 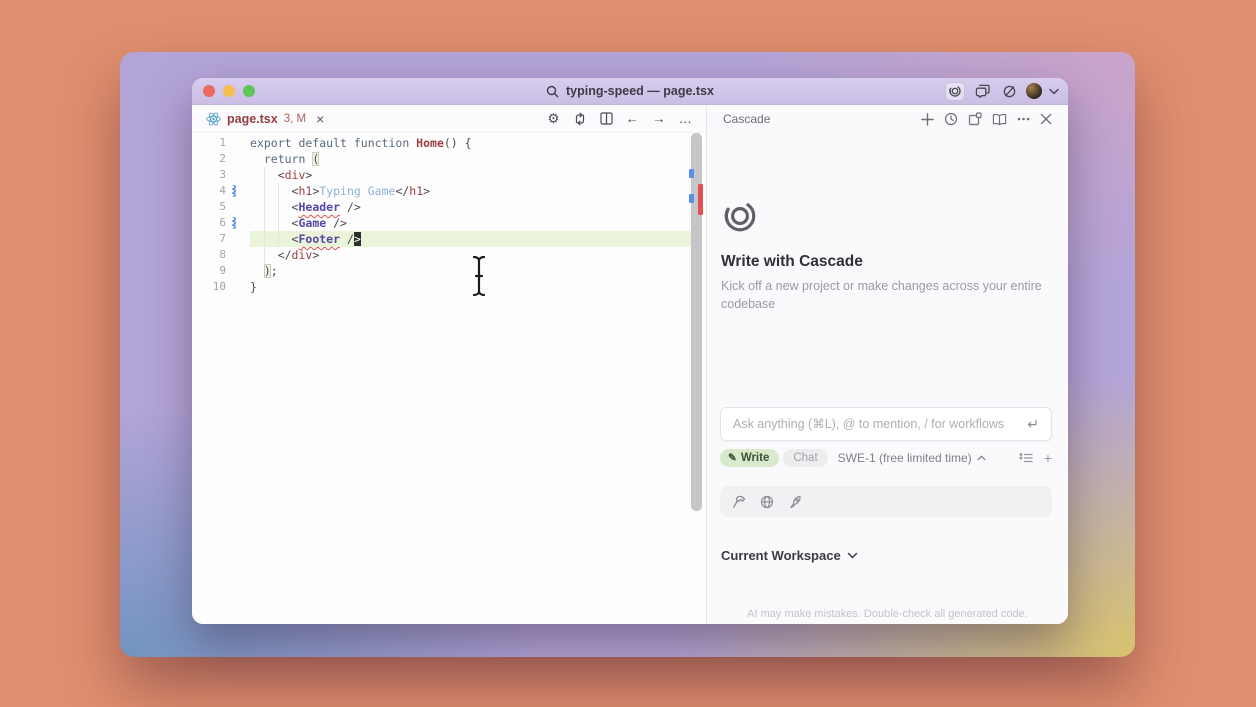 I want to click on code-text: export default function Home() {, so click(x=361, y=143).